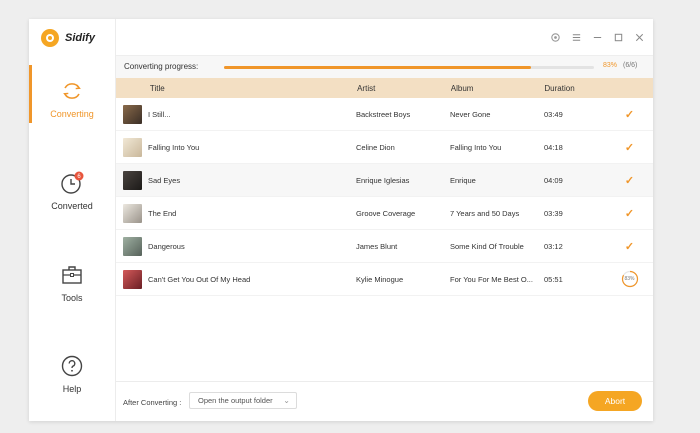 The width and height of the screenshot is (700, 433). Describe the element at coordinates (366, 88) in the screenshot. I see `column-artist: Artist` at that location.